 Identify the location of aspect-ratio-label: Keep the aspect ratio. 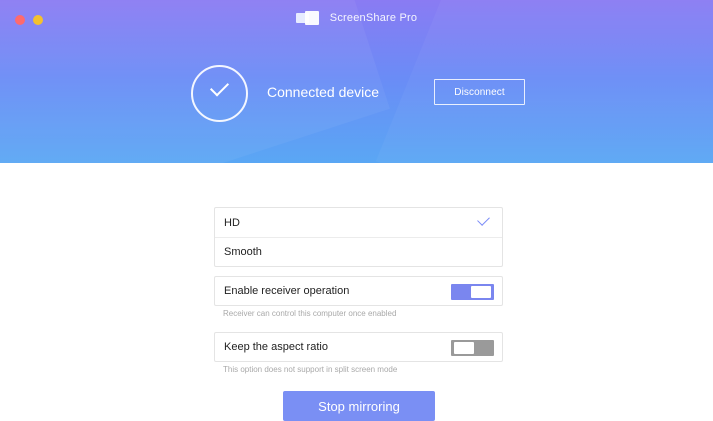
(276, 347).